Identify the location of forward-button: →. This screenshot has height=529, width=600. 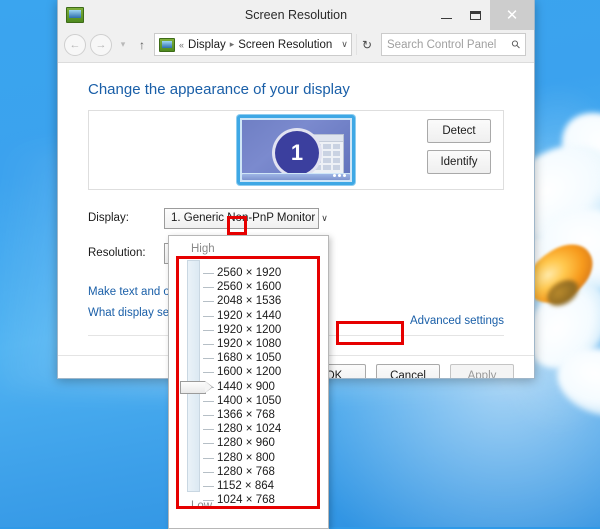
(101, 44).